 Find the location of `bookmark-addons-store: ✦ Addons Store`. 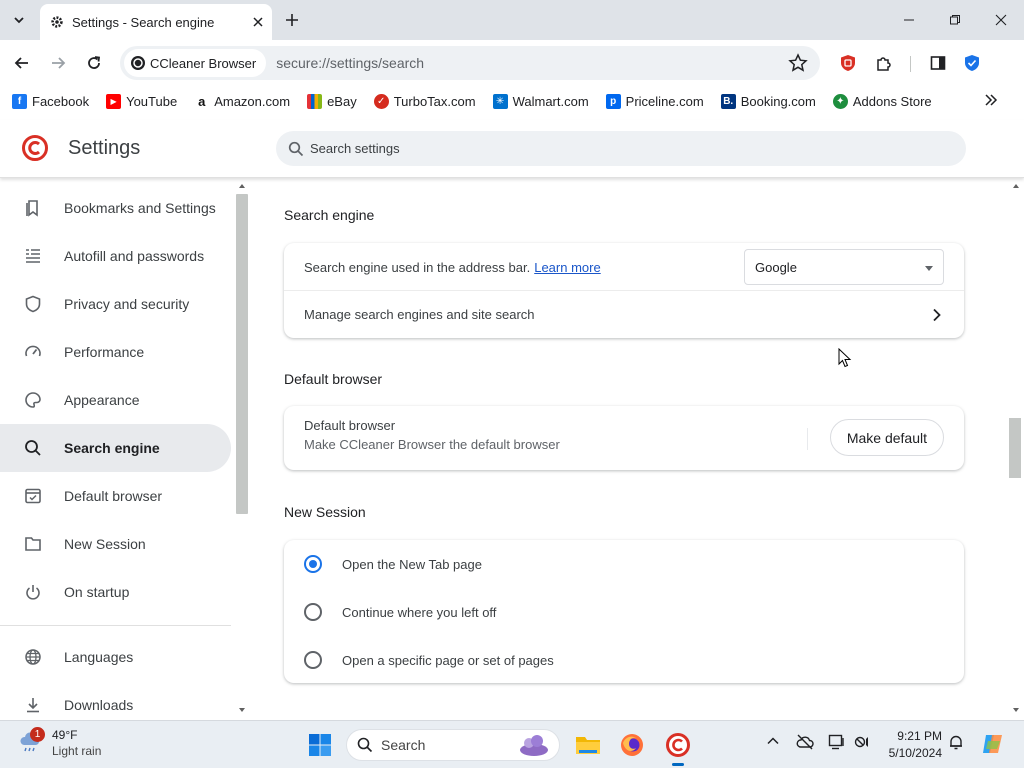

bookmark-addons-store: ✦ Addons Store is located at coordinates (882, 101).